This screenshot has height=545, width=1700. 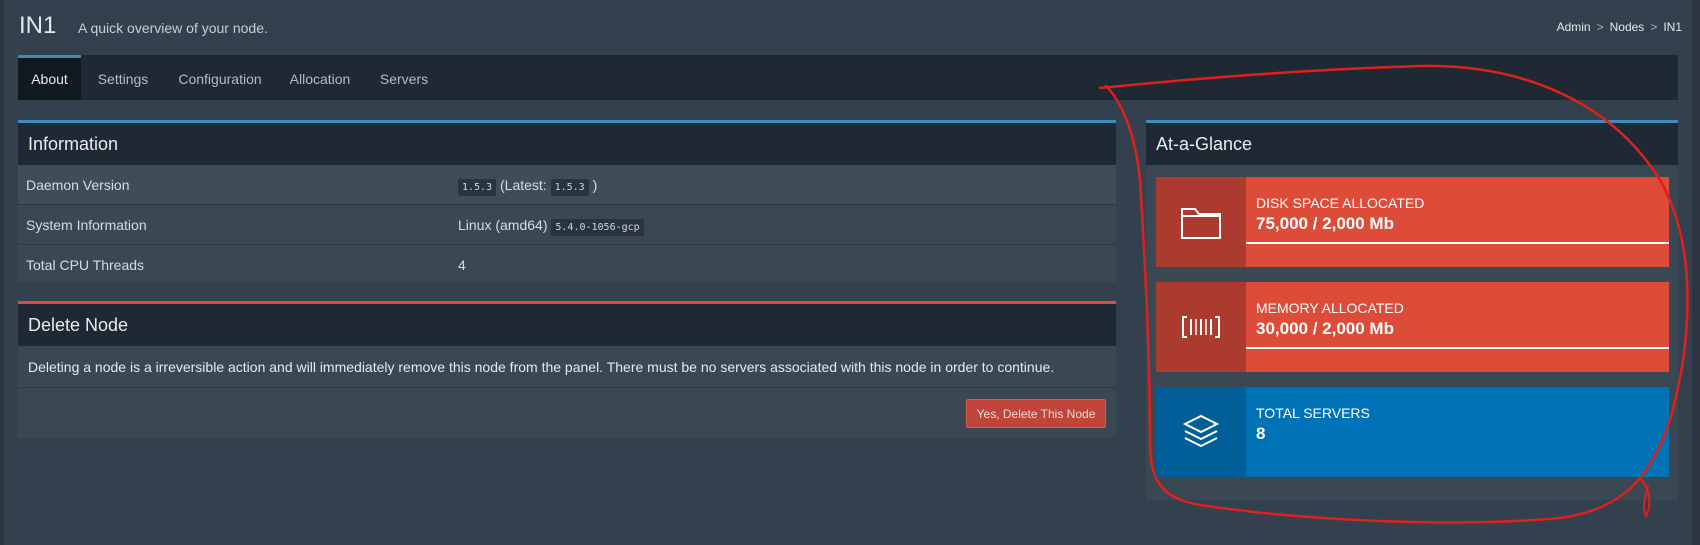 I want to click on stat-body: MEMORY ALLOCATED 30,000 / 2,000 Mb, so click(x=1457, y=327).